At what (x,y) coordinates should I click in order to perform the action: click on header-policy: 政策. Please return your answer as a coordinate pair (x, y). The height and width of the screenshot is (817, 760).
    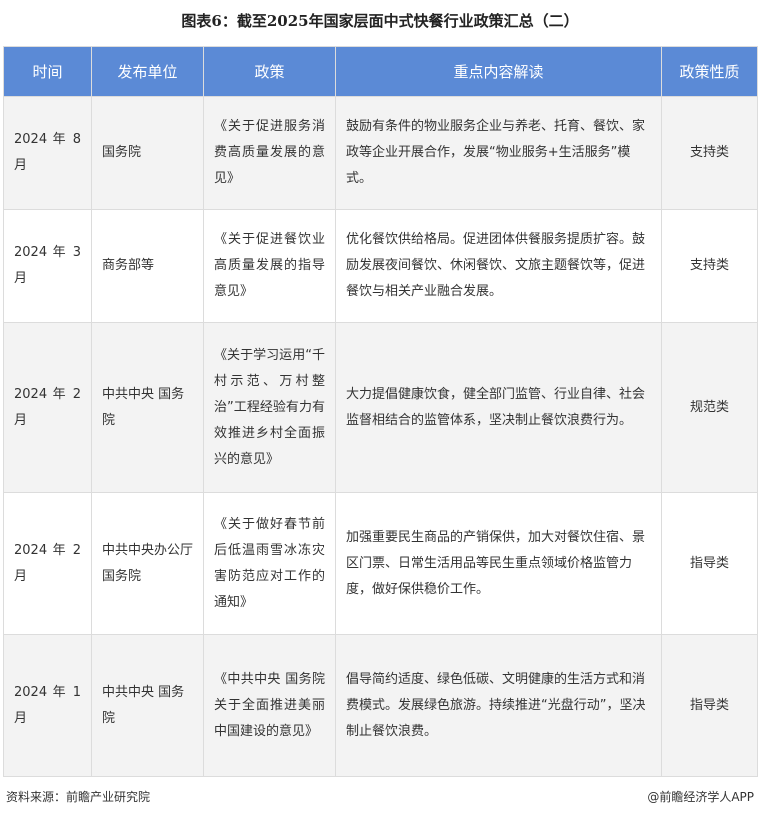
    Looking at the image, I should click on (269, 71).